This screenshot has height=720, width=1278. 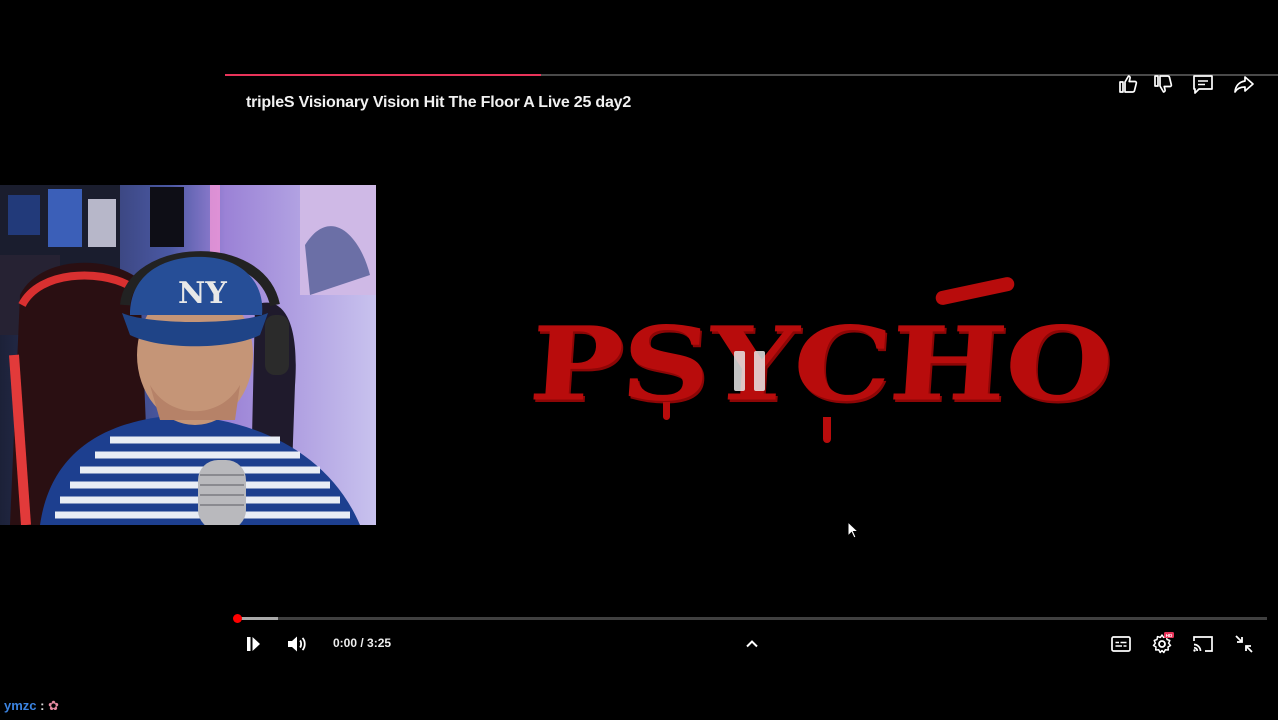 I want to click on captions-icon, so click(x=1121, y=644).